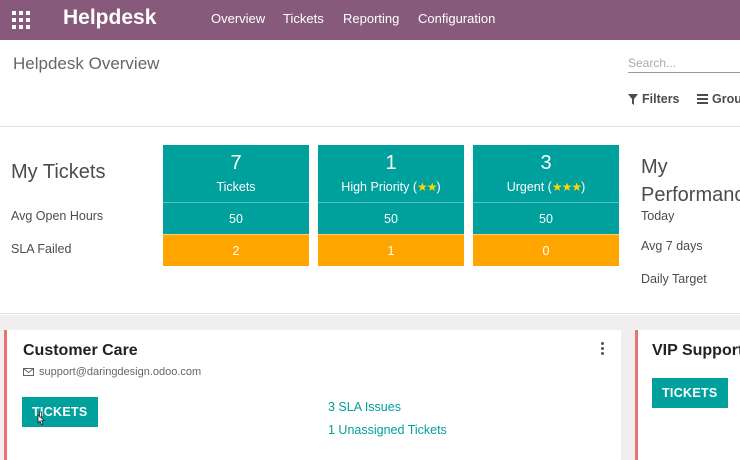 Image resolution: width=740 pixels, height=460 pixels. I want to click on team-email: support@daringdesign.odoo.com, so click(112, 372).